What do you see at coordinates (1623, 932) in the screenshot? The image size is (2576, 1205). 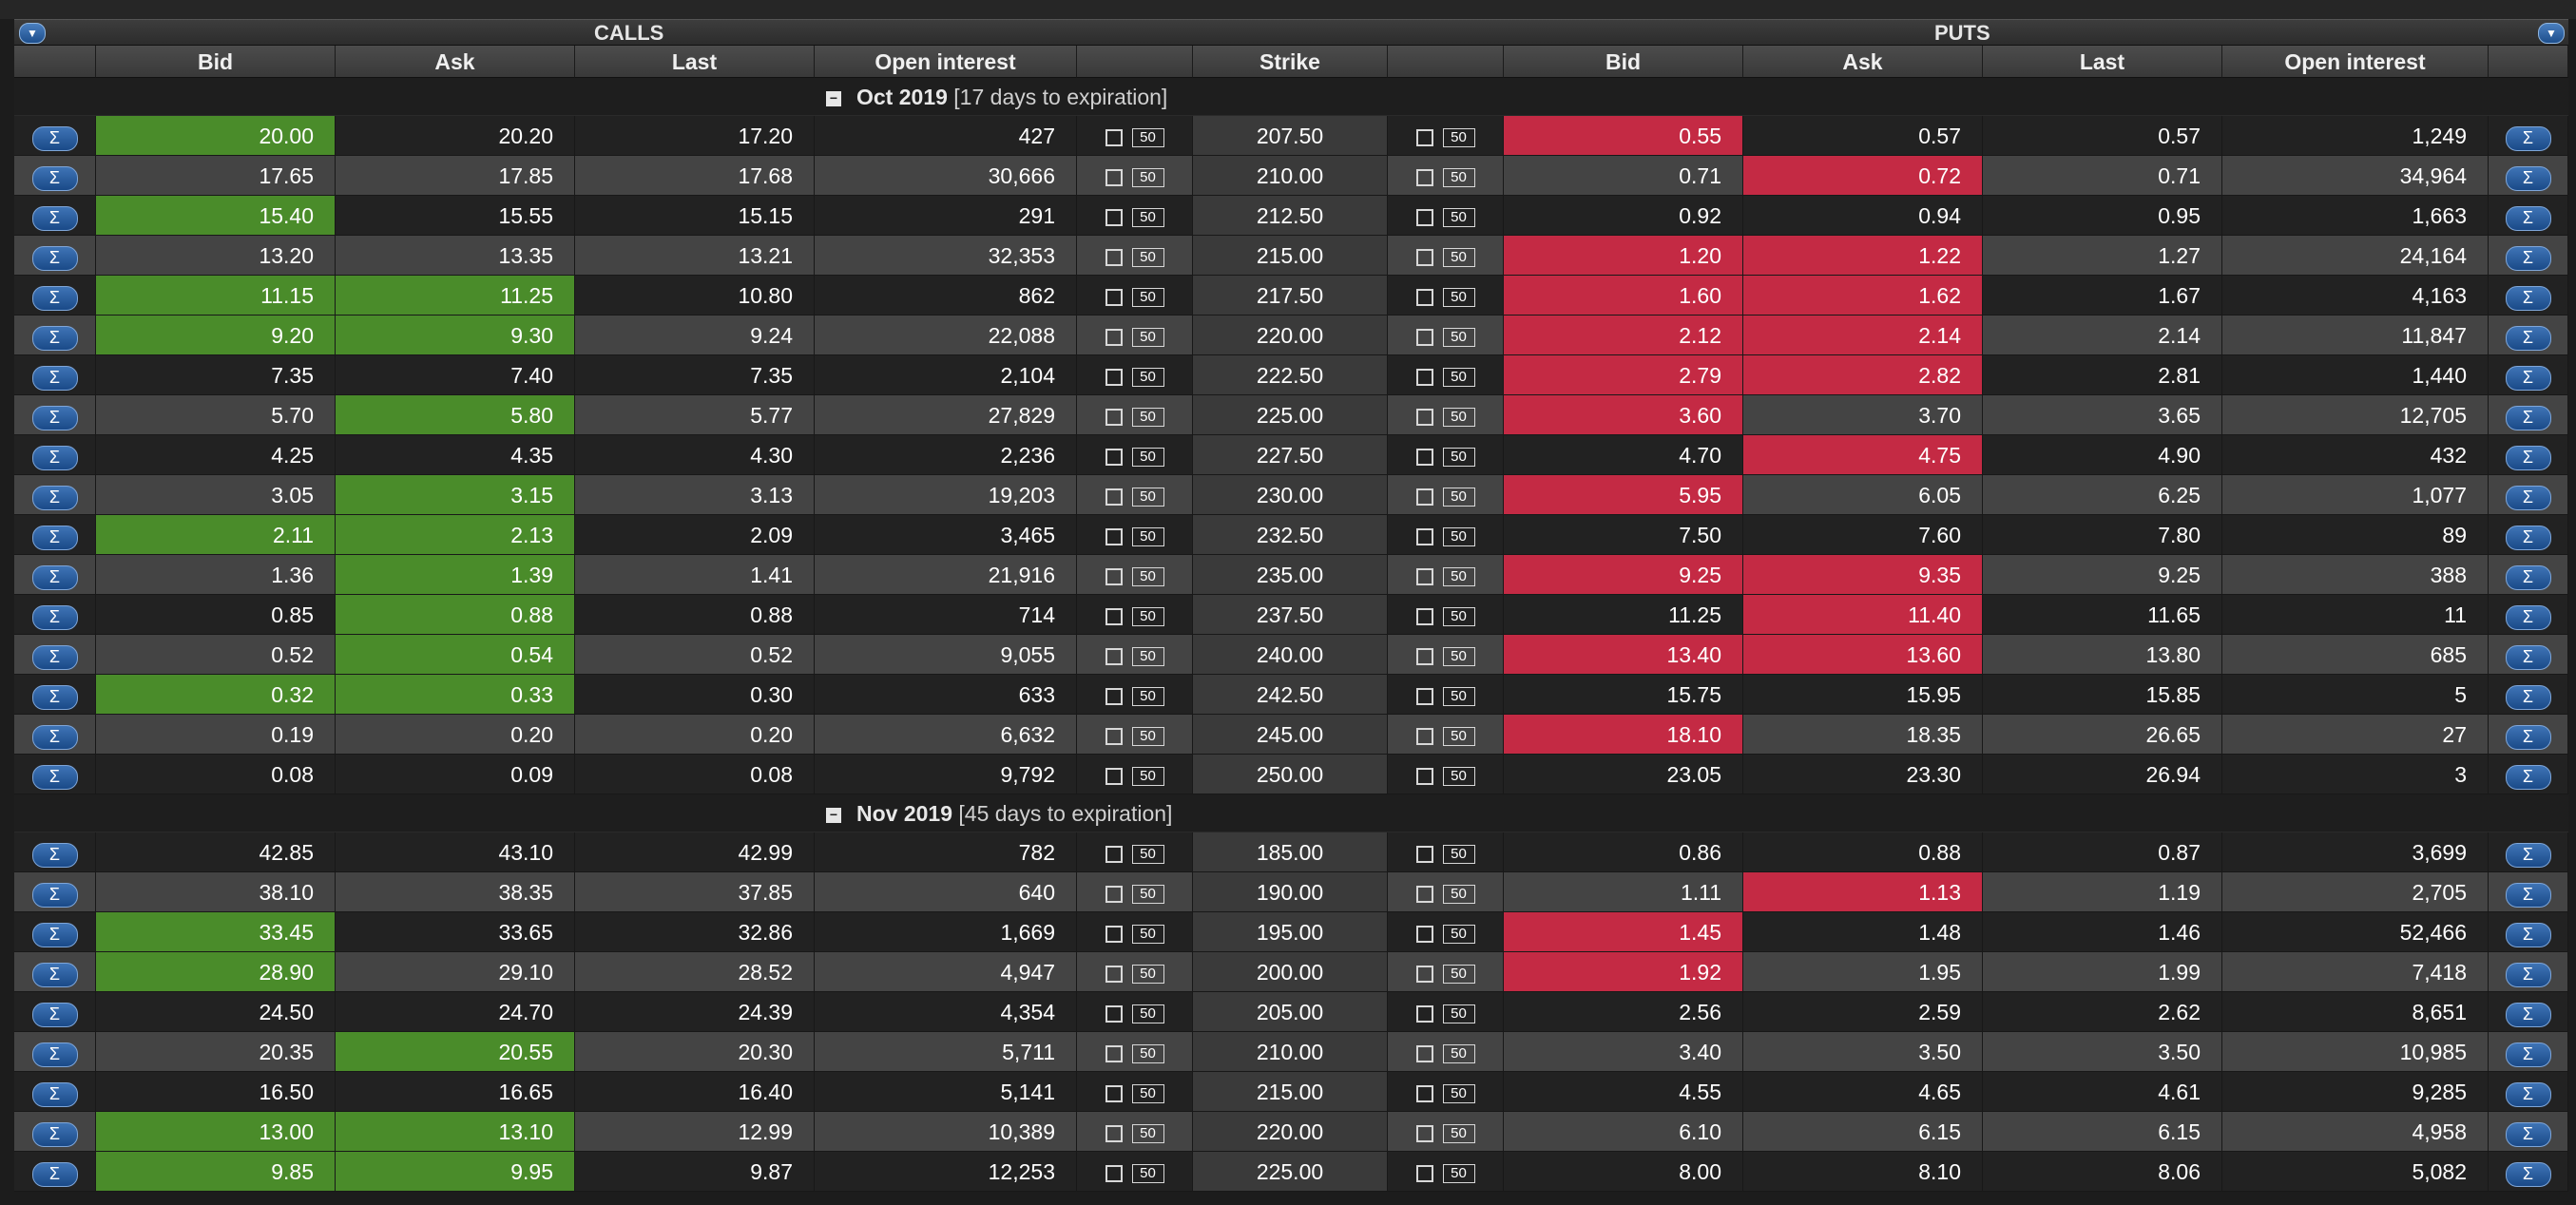 I see `put-bid-cell: 1.45` at bounding box center [1623, 932].